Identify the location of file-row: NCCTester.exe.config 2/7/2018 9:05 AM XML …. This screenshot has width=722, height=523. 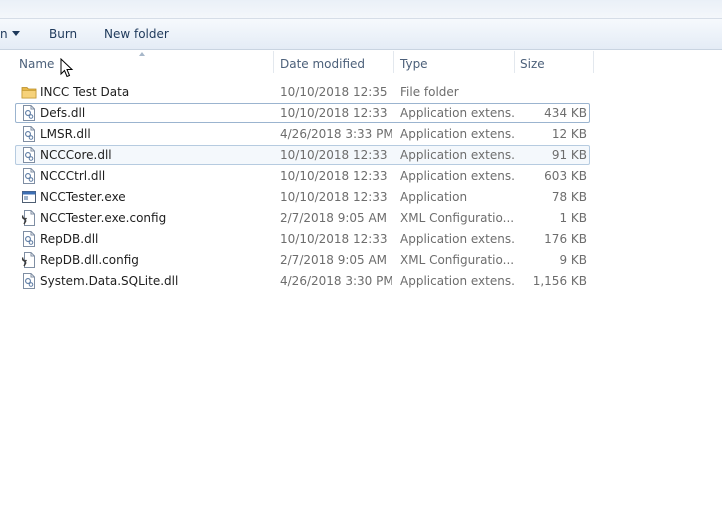
(302, 218).